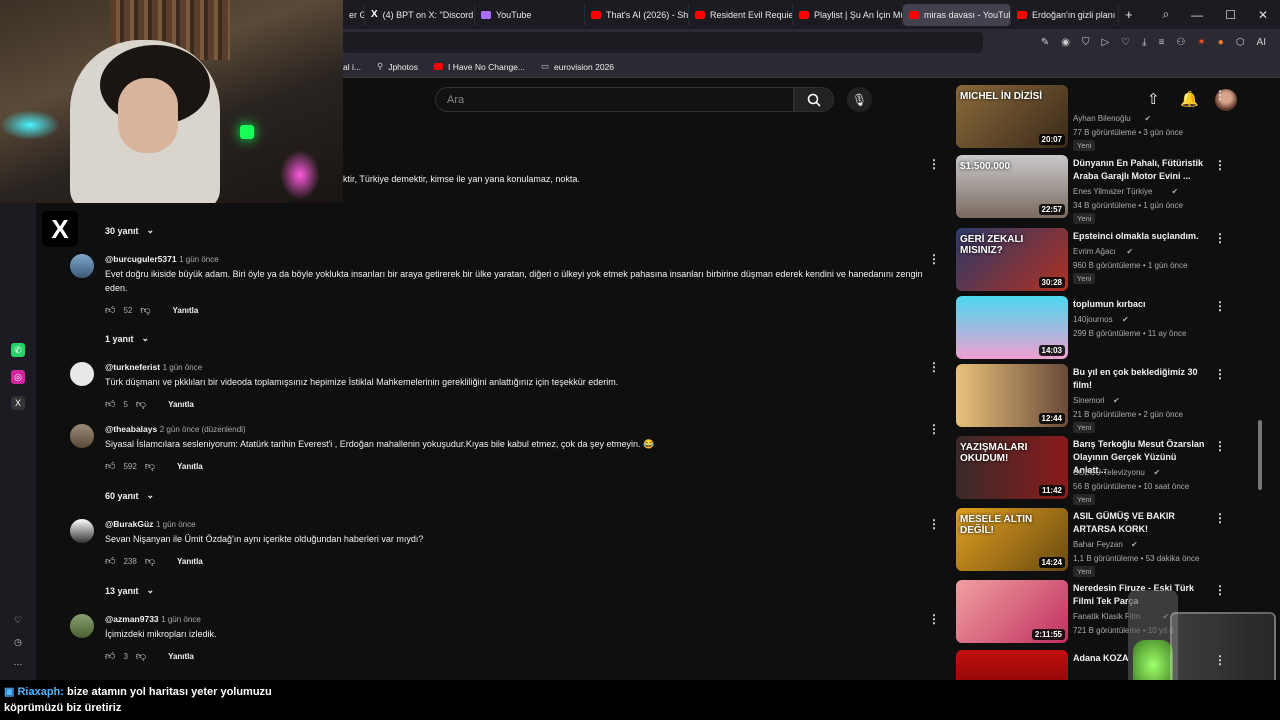 The height and width of the screenshot is (720, 1280). What do you see at coordinates (1129, 15) in the screenshot?
I see `new-tab-button: +` at bounding box center [1129, 15].